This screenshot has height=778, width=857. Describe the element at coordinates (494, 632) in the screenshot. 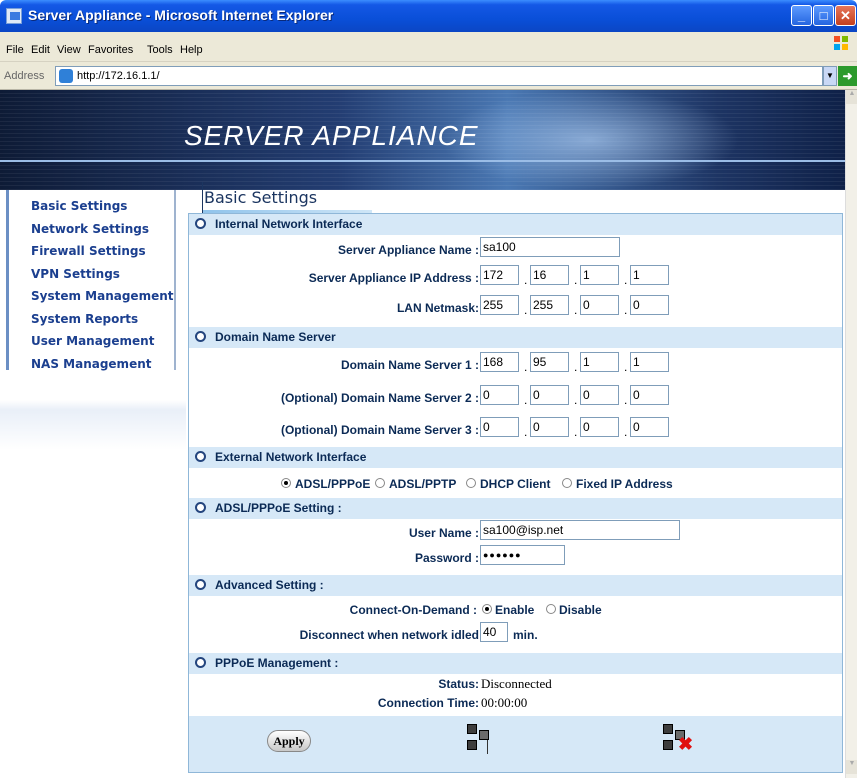

I see `idle-timeout-input: 40` at that location.